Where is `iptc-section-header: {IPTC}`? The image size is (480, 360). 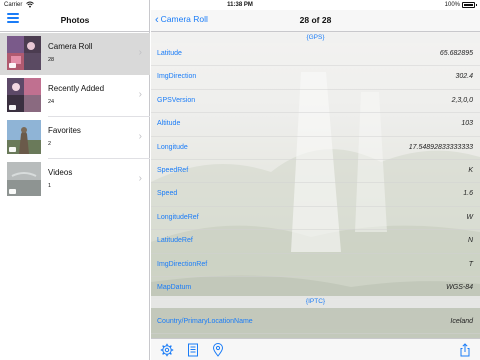
iptc-section-header: {IPTC} is located at coordinates (315, 302).